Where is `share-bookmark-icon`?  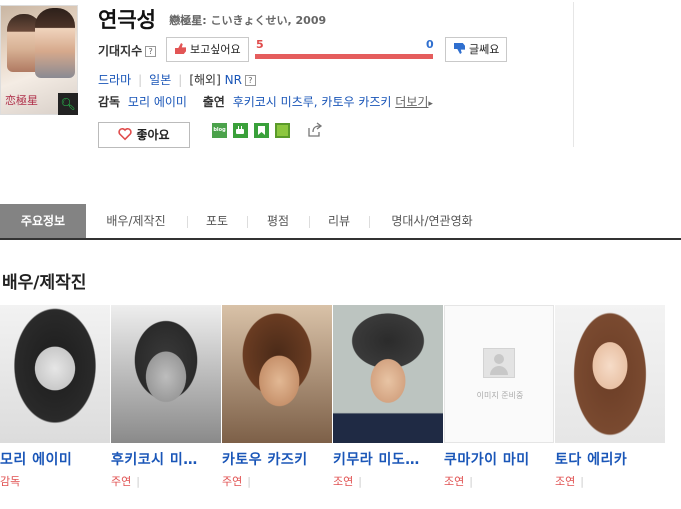
share-bookmark-icon is located at coordinates (261, 130).